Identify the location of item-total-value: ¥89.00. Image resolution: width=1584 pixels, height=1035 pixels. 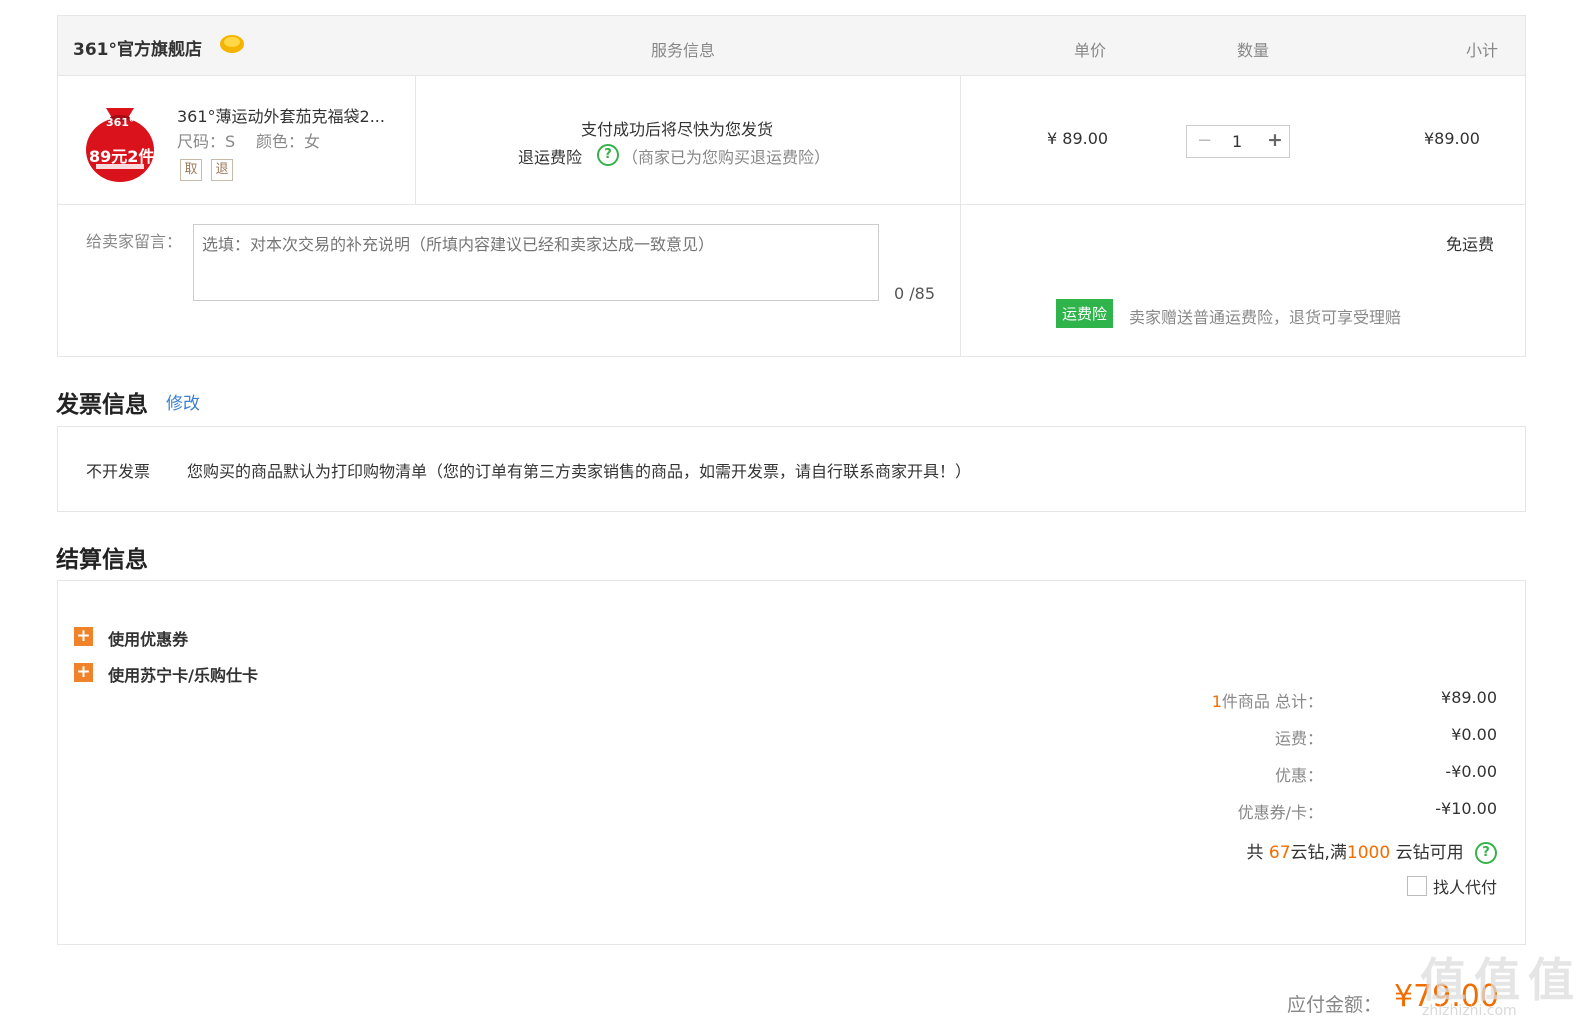
(1469, 697).